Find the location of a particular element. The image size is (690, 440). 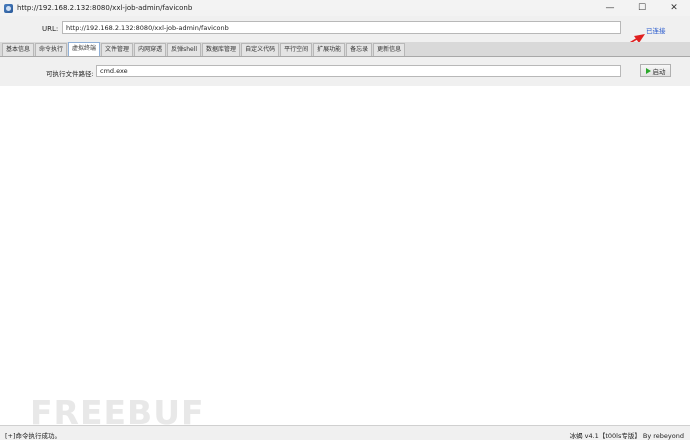

tab-3: 文件管理 is located at coordinates (117, 49).